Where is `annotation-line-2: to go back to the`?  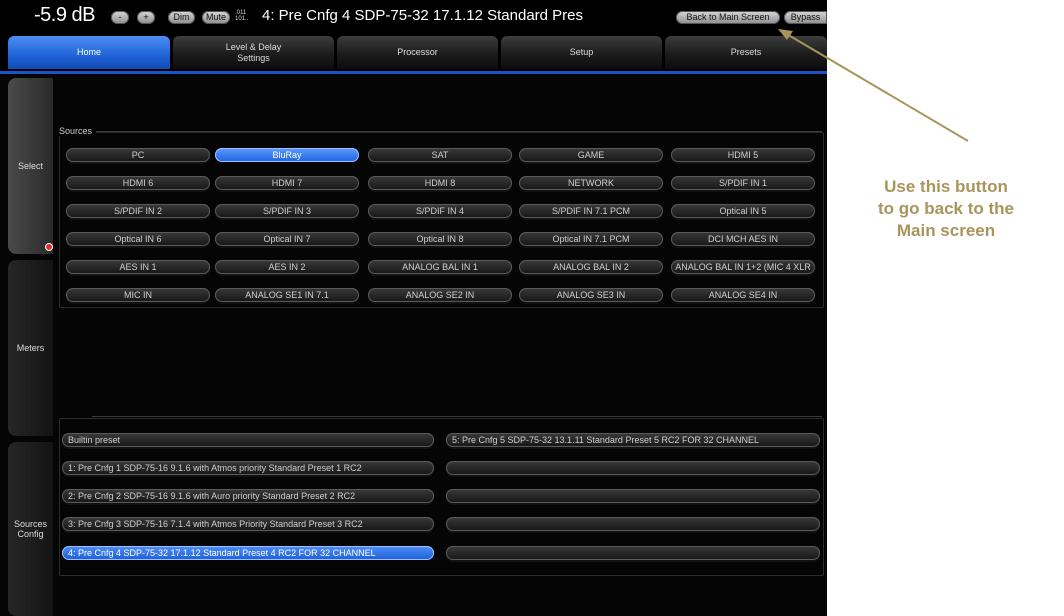
annotation-line-2: to go back to the is located at coordinates (946, 208).